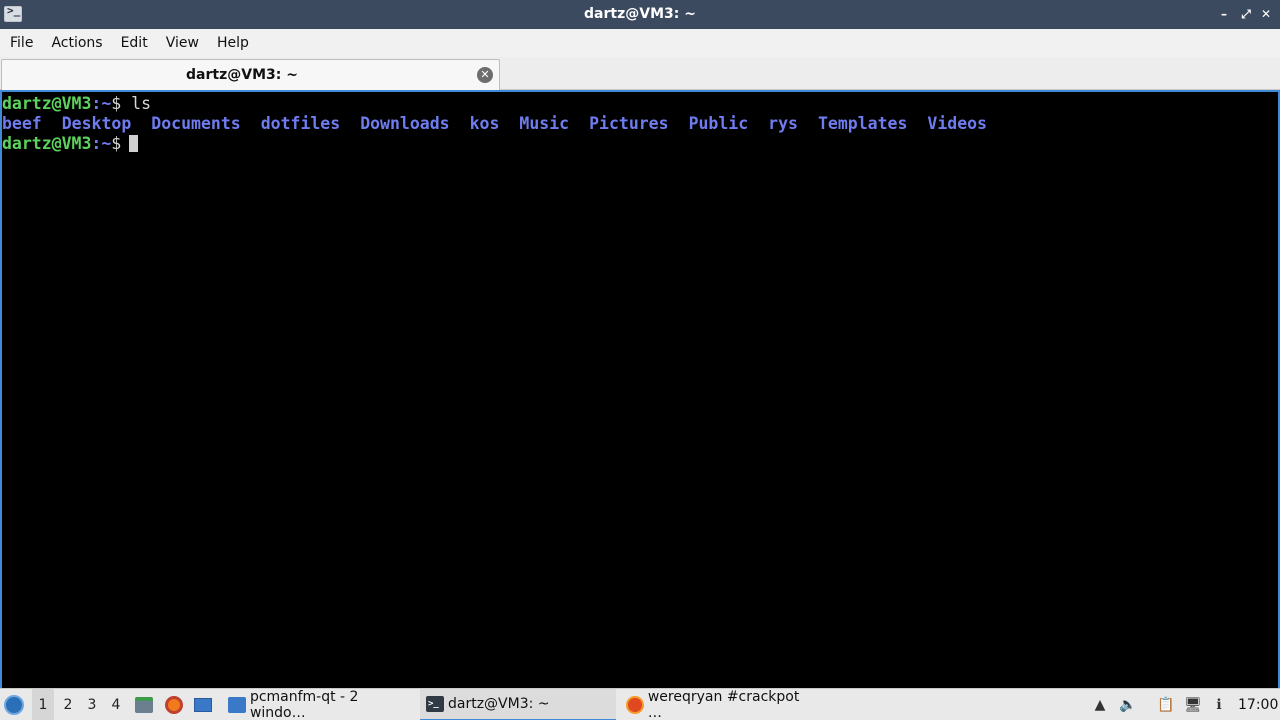 The image size is (1280, 720). What do you see at coordinates (134, 43) in the screenshot?
I see `menu-edit: Edit` at bounding box center [134, 43].